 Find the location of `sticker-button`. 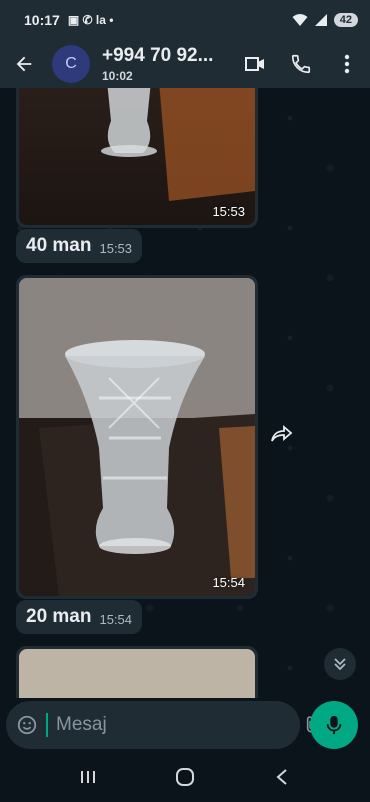

sticker-button is located at coordinates (27, 725).